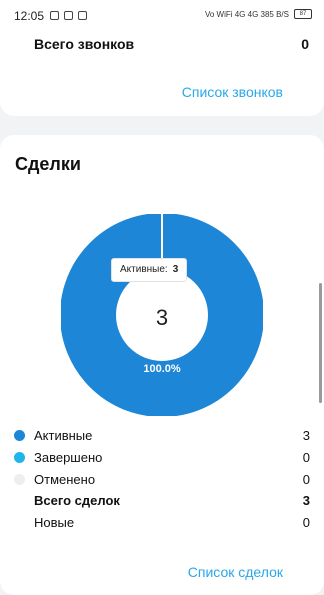  Describe the element at coordinates (19, 457) in the screenshot. I see `legend-dot-completed` at that location.